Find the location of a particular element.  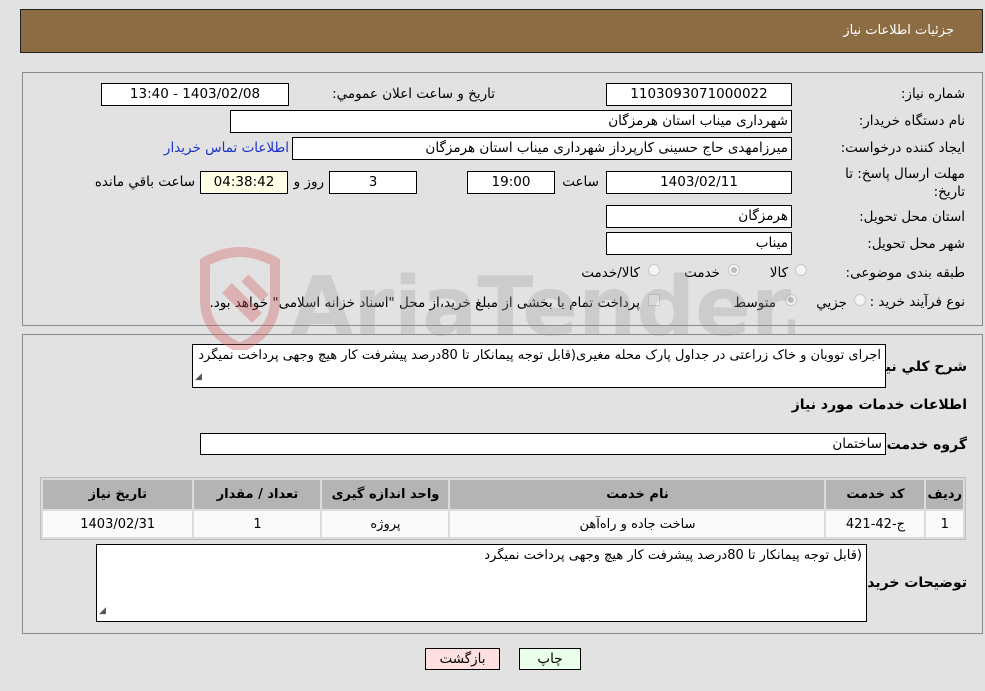

buyer-contact-link: اطلاعات تماس خریدار is located at coordinates (226, 148).